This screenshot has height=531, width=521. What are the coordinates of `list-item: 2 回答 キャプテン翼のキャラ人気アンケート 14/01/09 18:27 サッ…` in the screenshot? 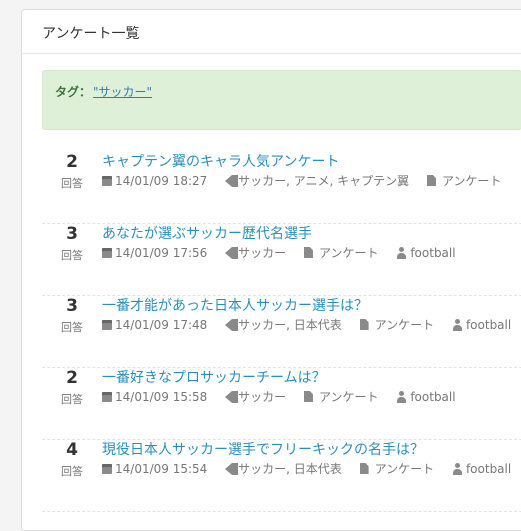 It's located at (281, 188).